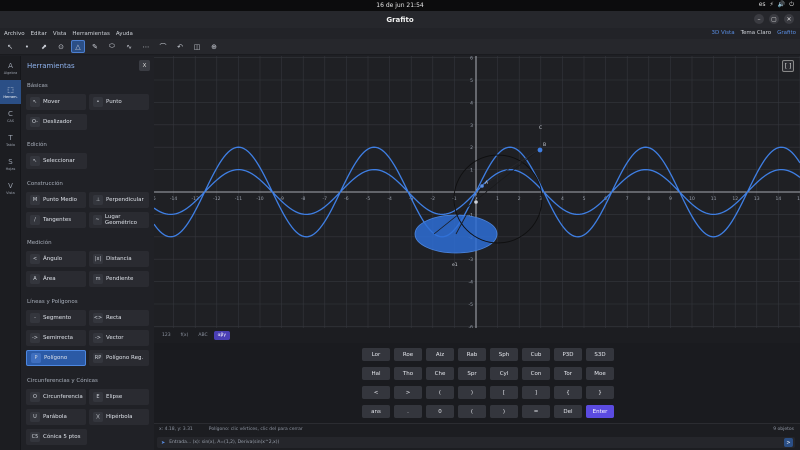 This screenshot has width=800, height=450. Describe the element at coordinates (144, 65) in the screenshot. I see `close-panel-button: X` at that location.